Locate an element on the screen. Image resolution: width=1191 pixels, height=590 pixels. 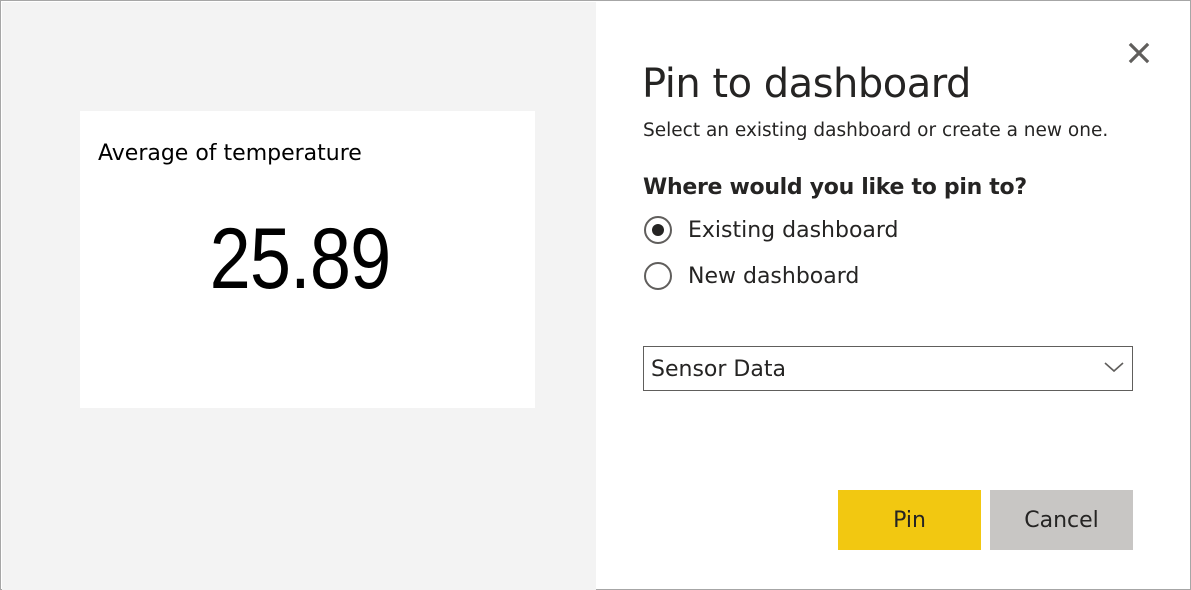
radio-label-new: New dashboard is located at coordinates (774, 276).